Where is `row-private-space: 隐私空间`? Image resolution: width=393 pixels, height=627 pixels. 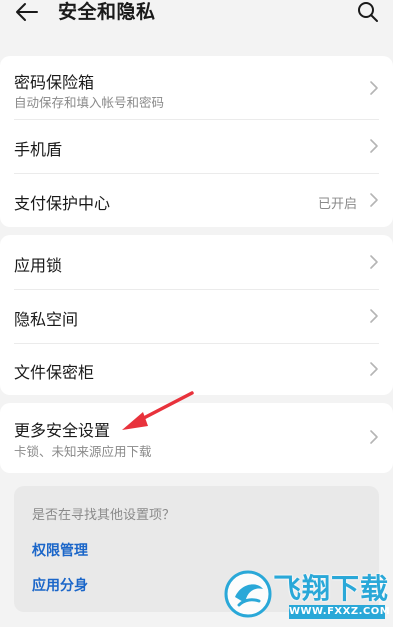 row-private-space: 隐私空间 is located at coordinates (196, 316).